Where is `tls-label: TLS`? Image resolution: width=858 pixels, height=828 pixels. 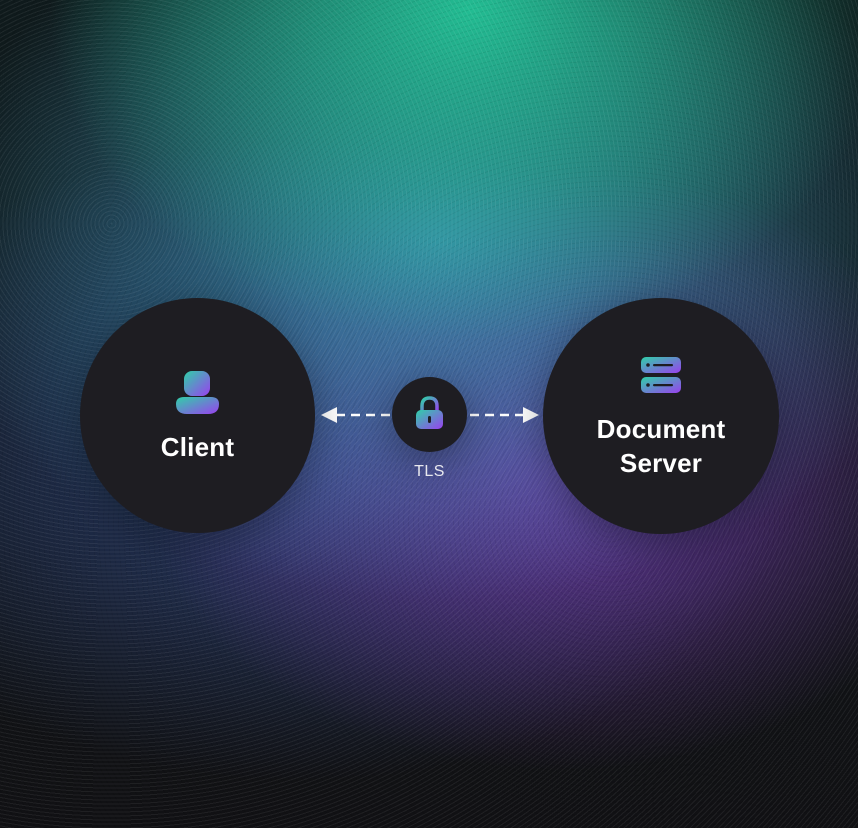
tls-label: TLS is located at coordinates (429, 471).